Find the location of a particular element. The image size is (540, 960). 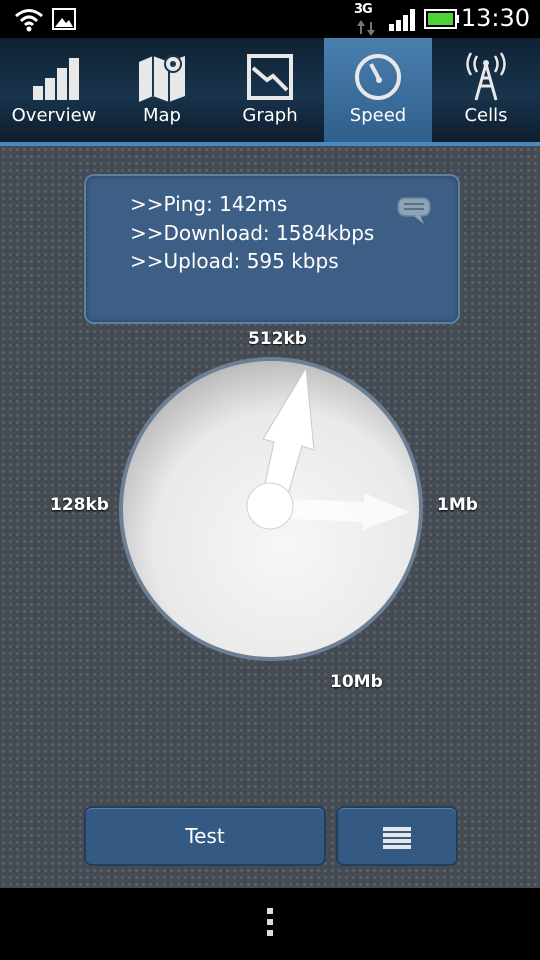

network-3g-icon: 3G is located at coordinates (363, 9).